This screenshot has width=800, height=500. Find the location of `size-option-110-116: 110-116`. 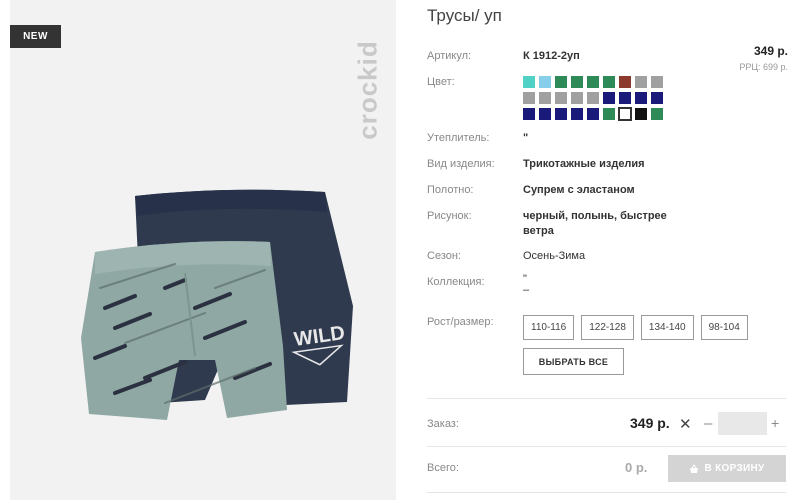

size-option-110-116: 110-116 is located at coordinates (549, 327).